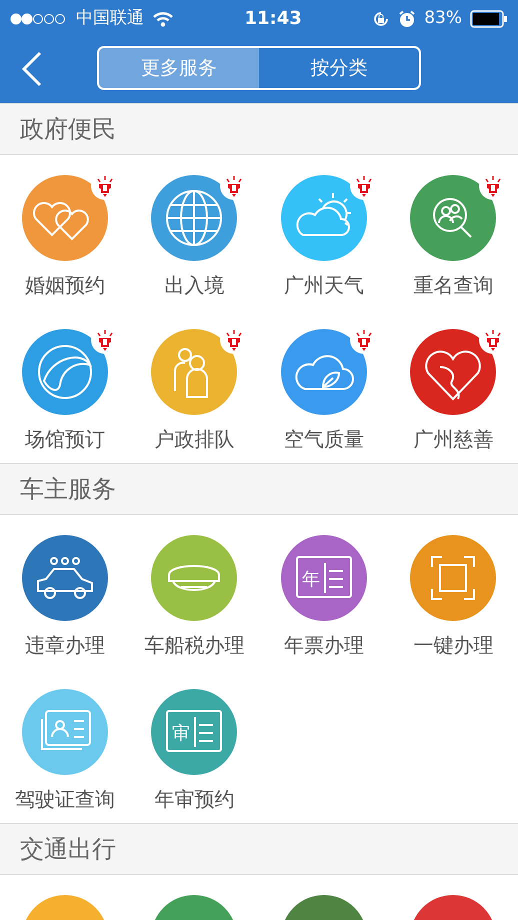 This screenshot has height=920, width=518. What do you see at coordinates (453, 645) in the screenshot?
I see `service-label: 一键办理` at bounding box center [453, 645].